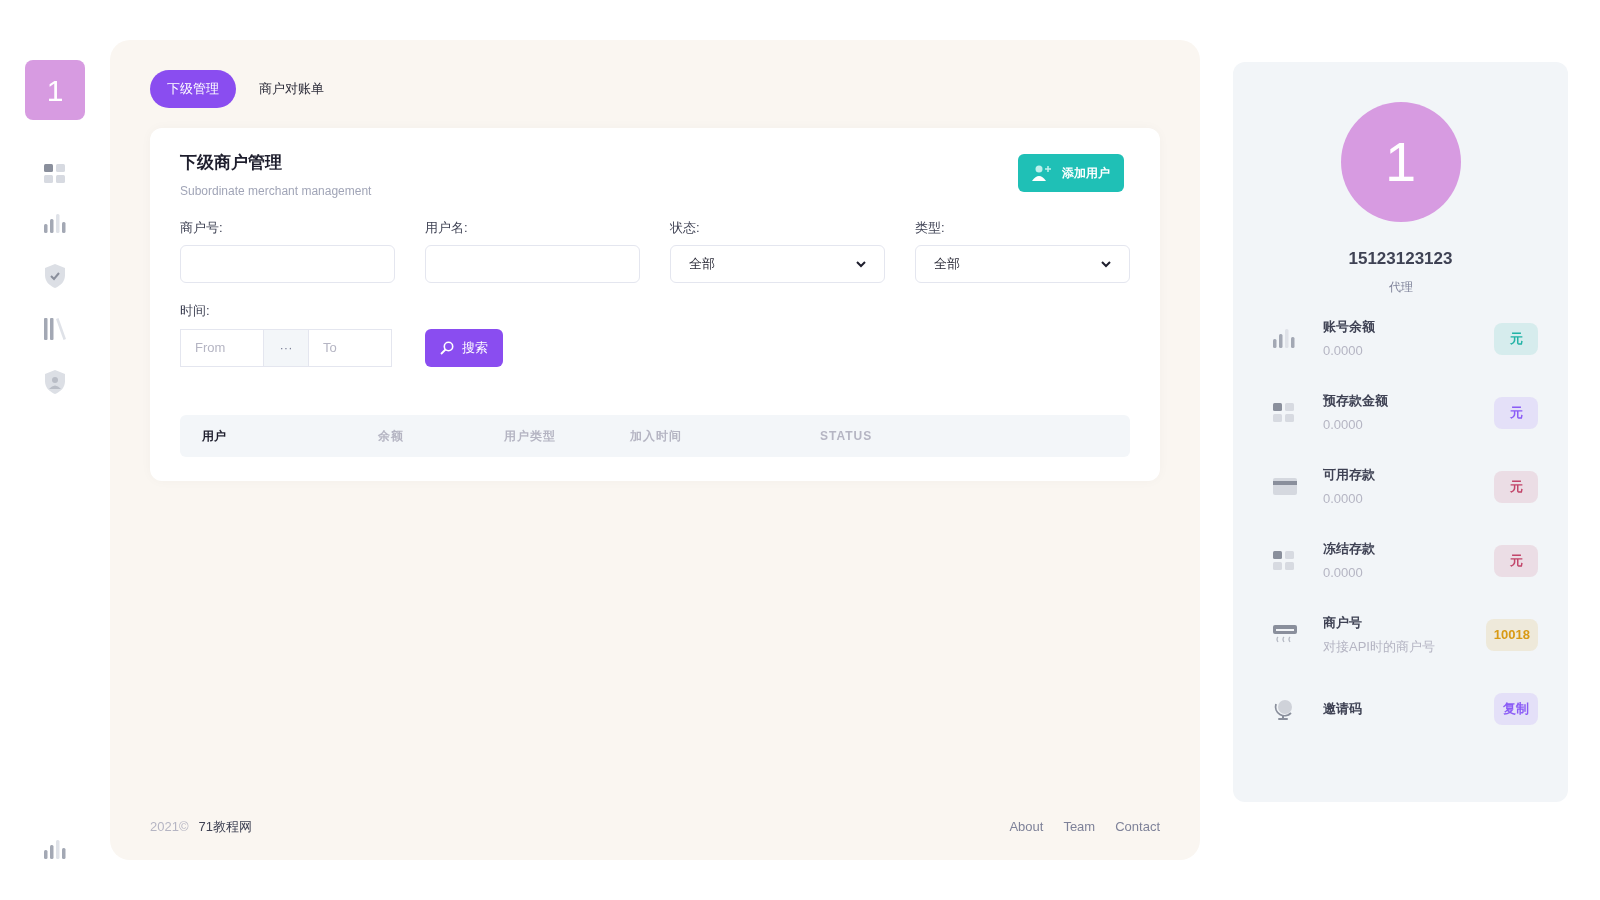 The height and width of the screenshot is (900, 1600). What do you see at coordinates (276, 191) in the screenshot?
I see `card-subtitle: Subordinate merchant management` at bounding box center [276, 191].